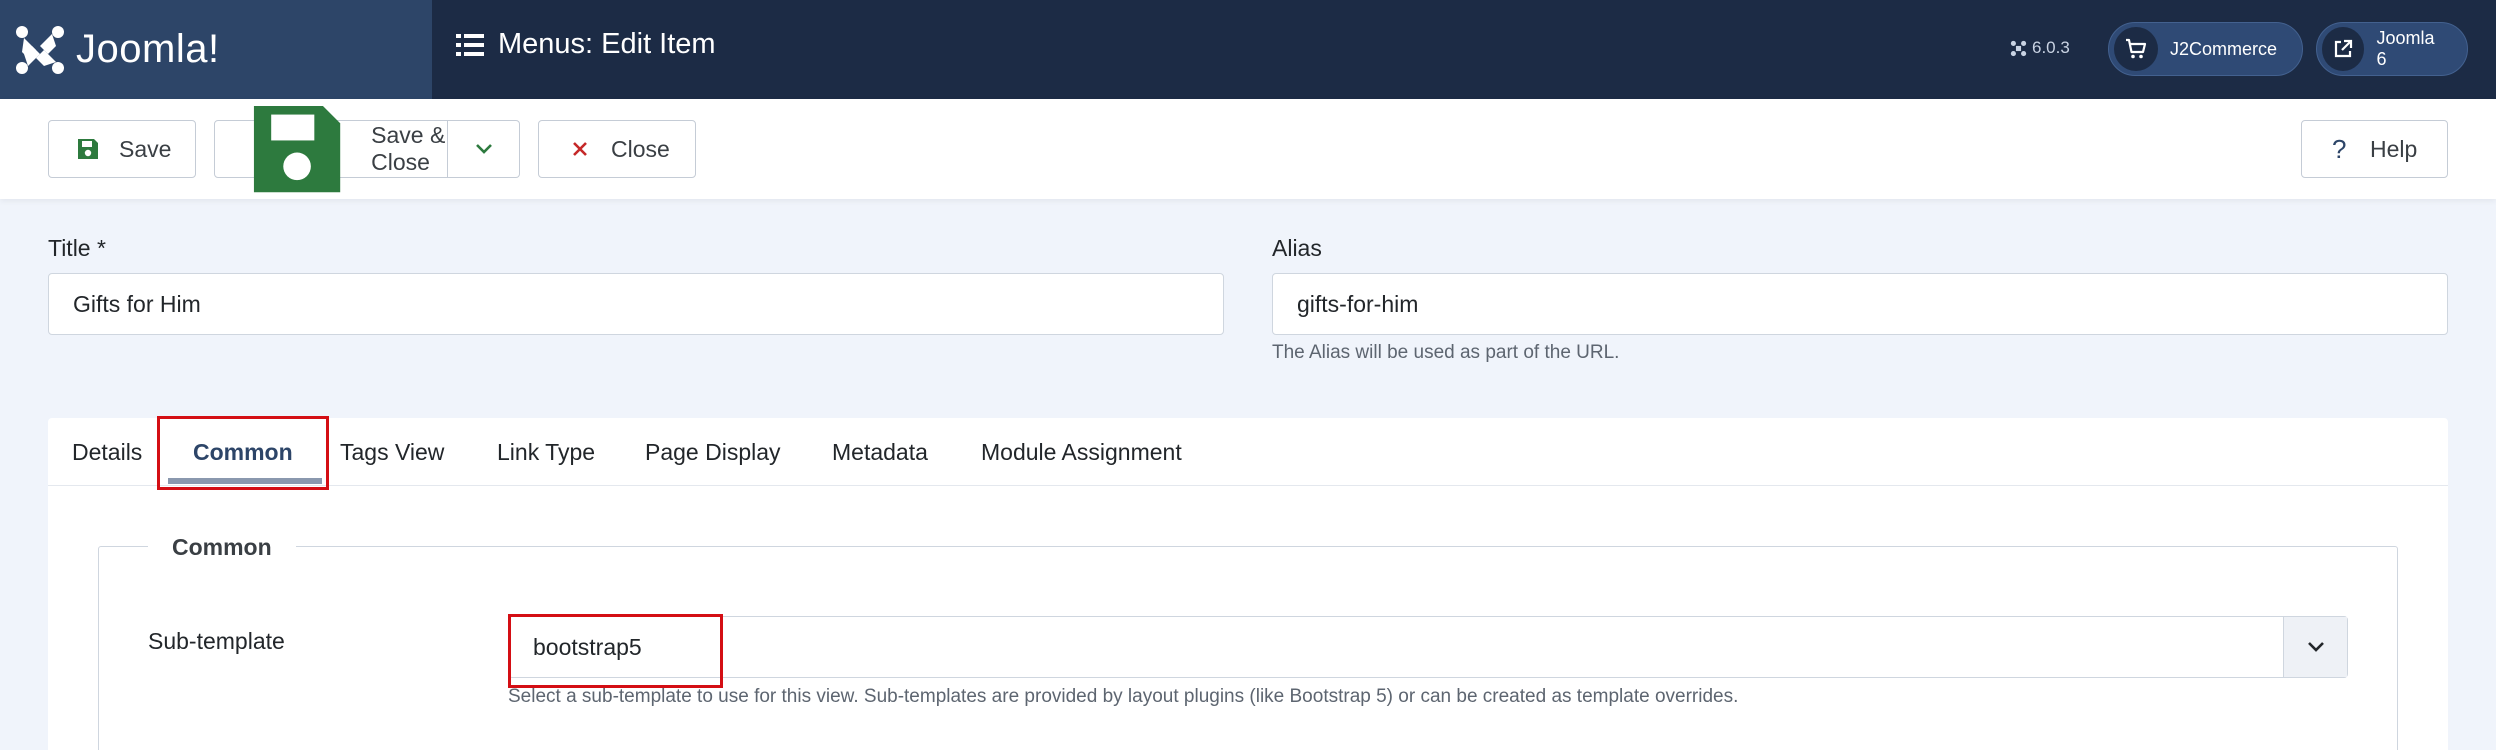 This screenshot has height=750, width=2496. What do you see at coordinates (222, 547) in the screenshot?
I see `fieldset-legend: Common` at bounding box center [222, 547].